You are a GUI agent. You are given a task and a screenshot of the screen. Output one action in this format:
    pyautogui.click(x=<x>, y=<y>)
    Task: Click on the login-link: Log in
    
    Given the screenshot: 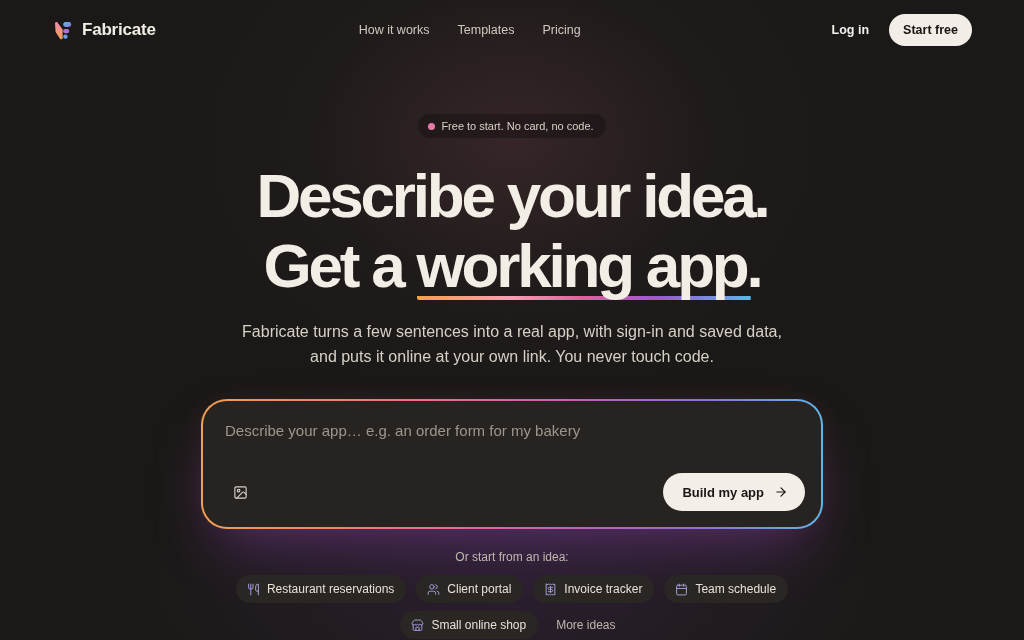 What is the action you would take?
    pyautogui.click(x=850, y=30)
    